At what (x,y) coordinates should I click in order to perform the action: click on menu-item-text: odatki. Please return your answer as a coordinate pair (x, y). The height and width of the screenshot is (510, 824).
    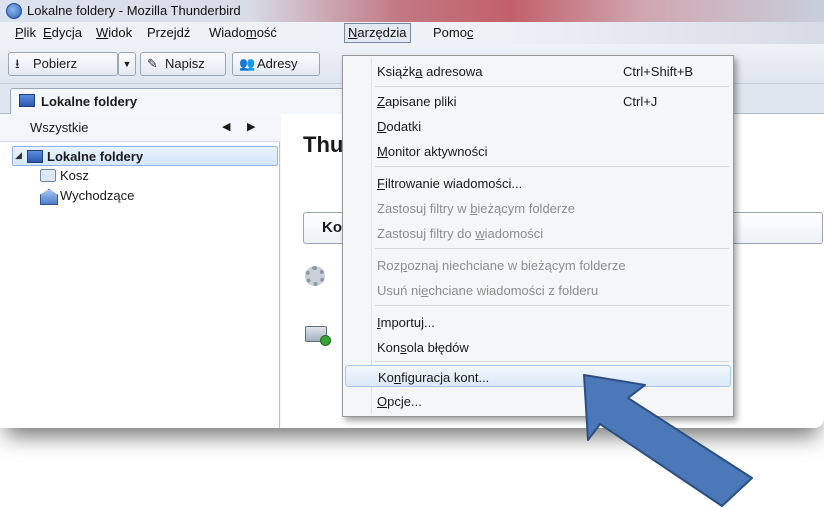
    Looking at the image, I should click on (404, 126).